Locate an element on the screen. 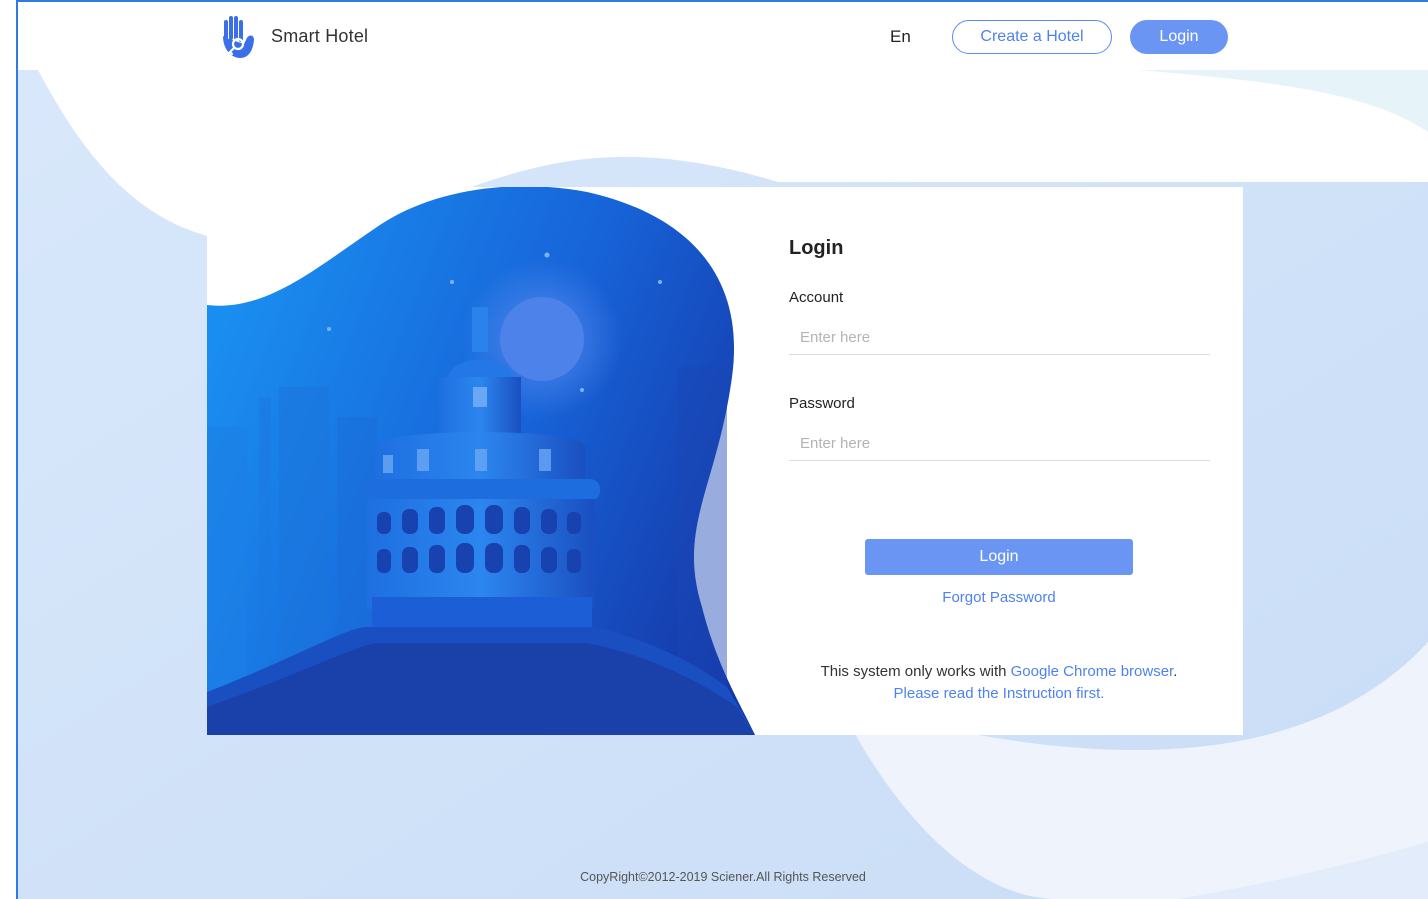 The height and width of the screenshot is (899, 1428). top-header: Smart Hotel En Create a Hotel Login is located at coordinates (723, 36).